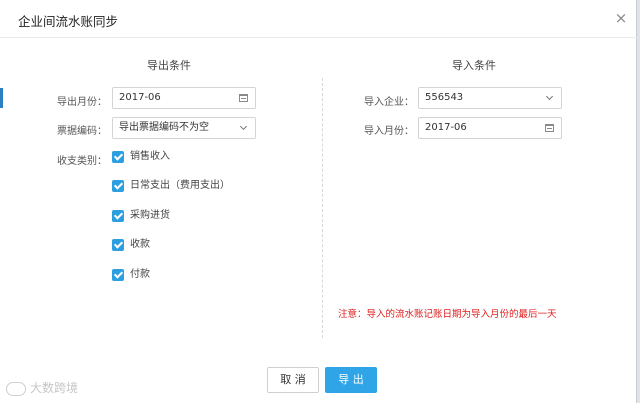 This screenshot has height=403, width=640. What do you see at coordinates (164, 127) in the screenshot?
I see `doc-code-value: 导出票据编码不为空` at bounding box center [164, 127].